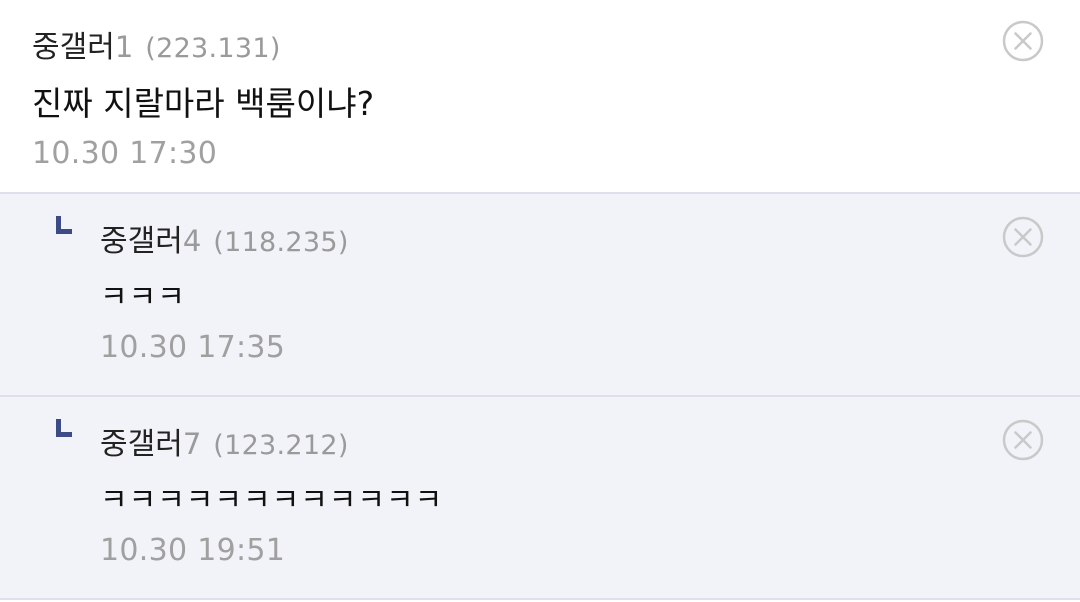 The image size is (1080, 602). I want to click on comment-nickname-number: 1, so click(124, 47).